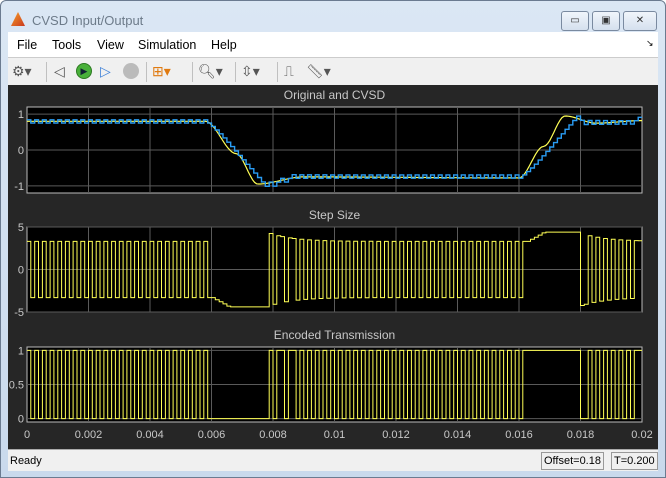 Image resolution: width=666 pixels, height=478 pixels. I want to click on status-bar: Ready Offset=0.18 T=0.200, so click(333, 460).